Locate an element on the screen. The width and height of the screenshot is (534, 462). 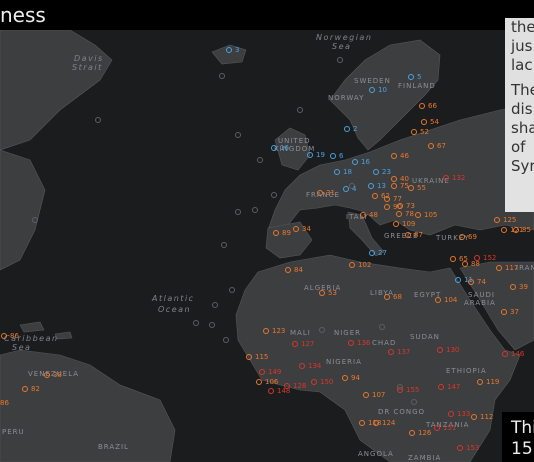
marker-count: 46 is located at coordinates (404, 156).